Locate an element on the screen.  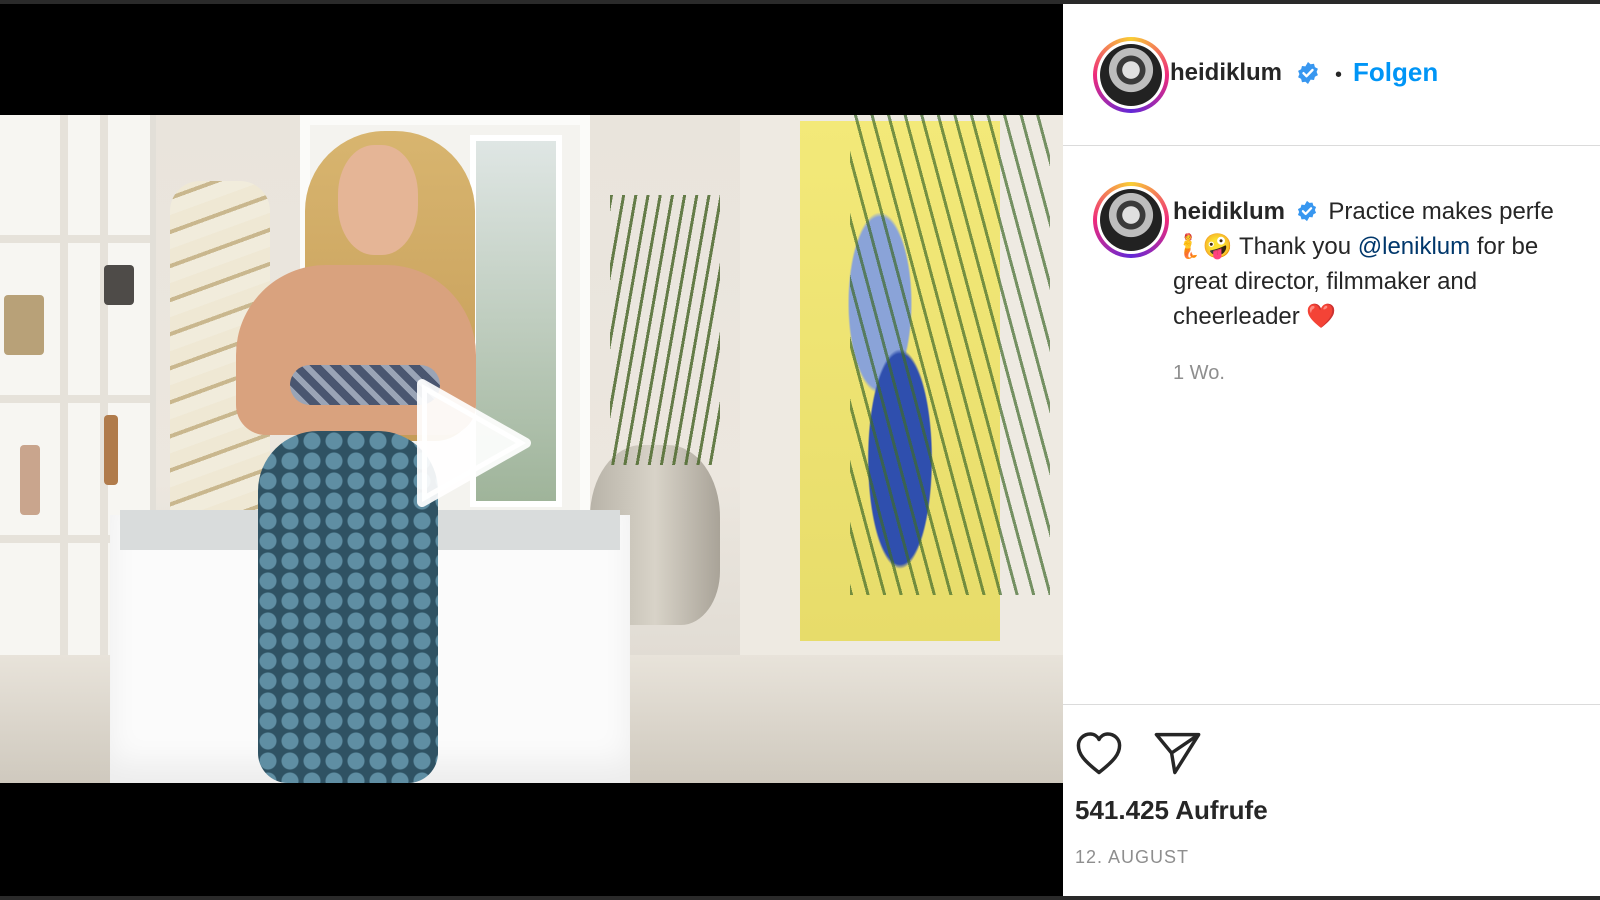
caption-avatar is located at coordinates (1131, 220).